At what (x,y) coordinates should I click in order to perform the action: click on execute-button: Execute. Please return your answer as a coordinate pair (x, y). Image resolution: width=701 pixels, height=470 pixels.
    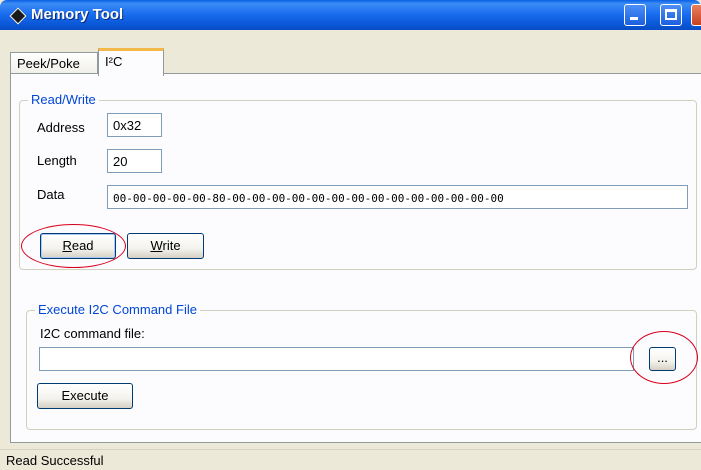
    Looking at the image, I should click on (85, 396).